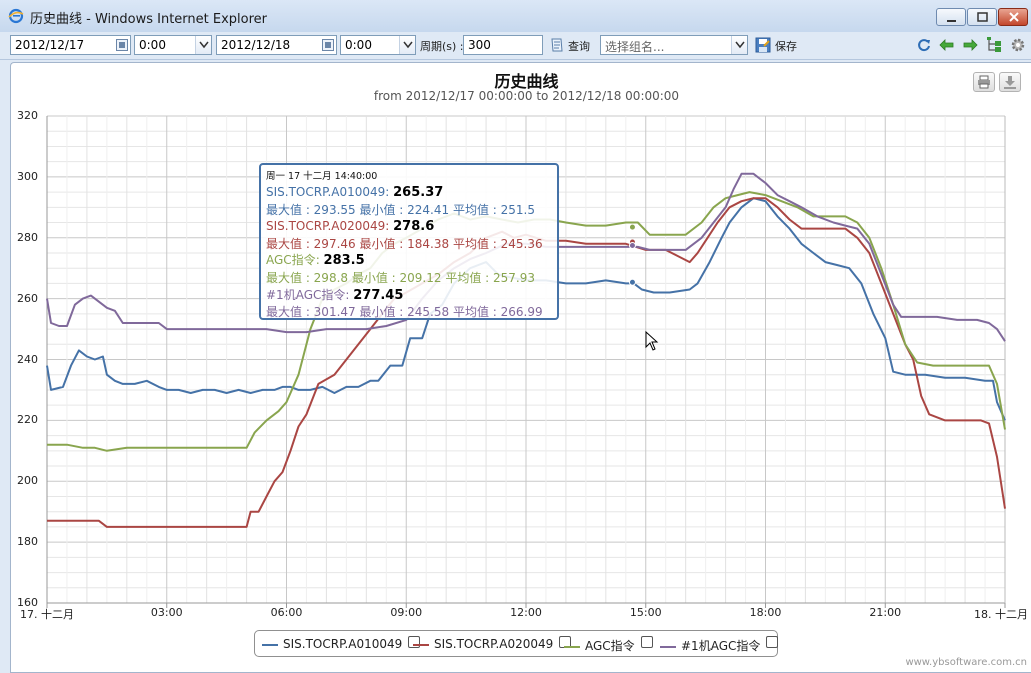 Image resolution: width=1031 pixels, height=673 pixels. I want to click on tooltip-entry: AGC指令: 283.5, so click(315, 261).